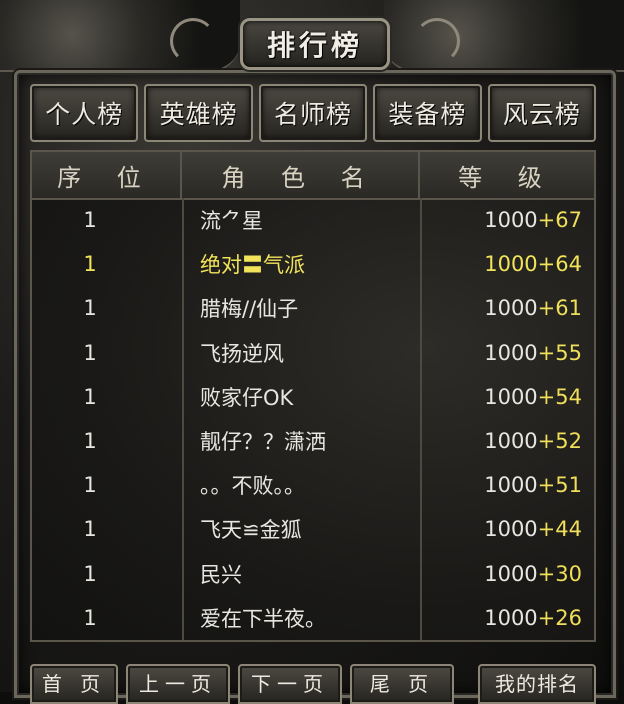 This screenshot has width=624, height=704. Describe the element at coordinates (313, 220) in the screenshot. I see `table-row: 1 流⺈星 1000+67` at that location.